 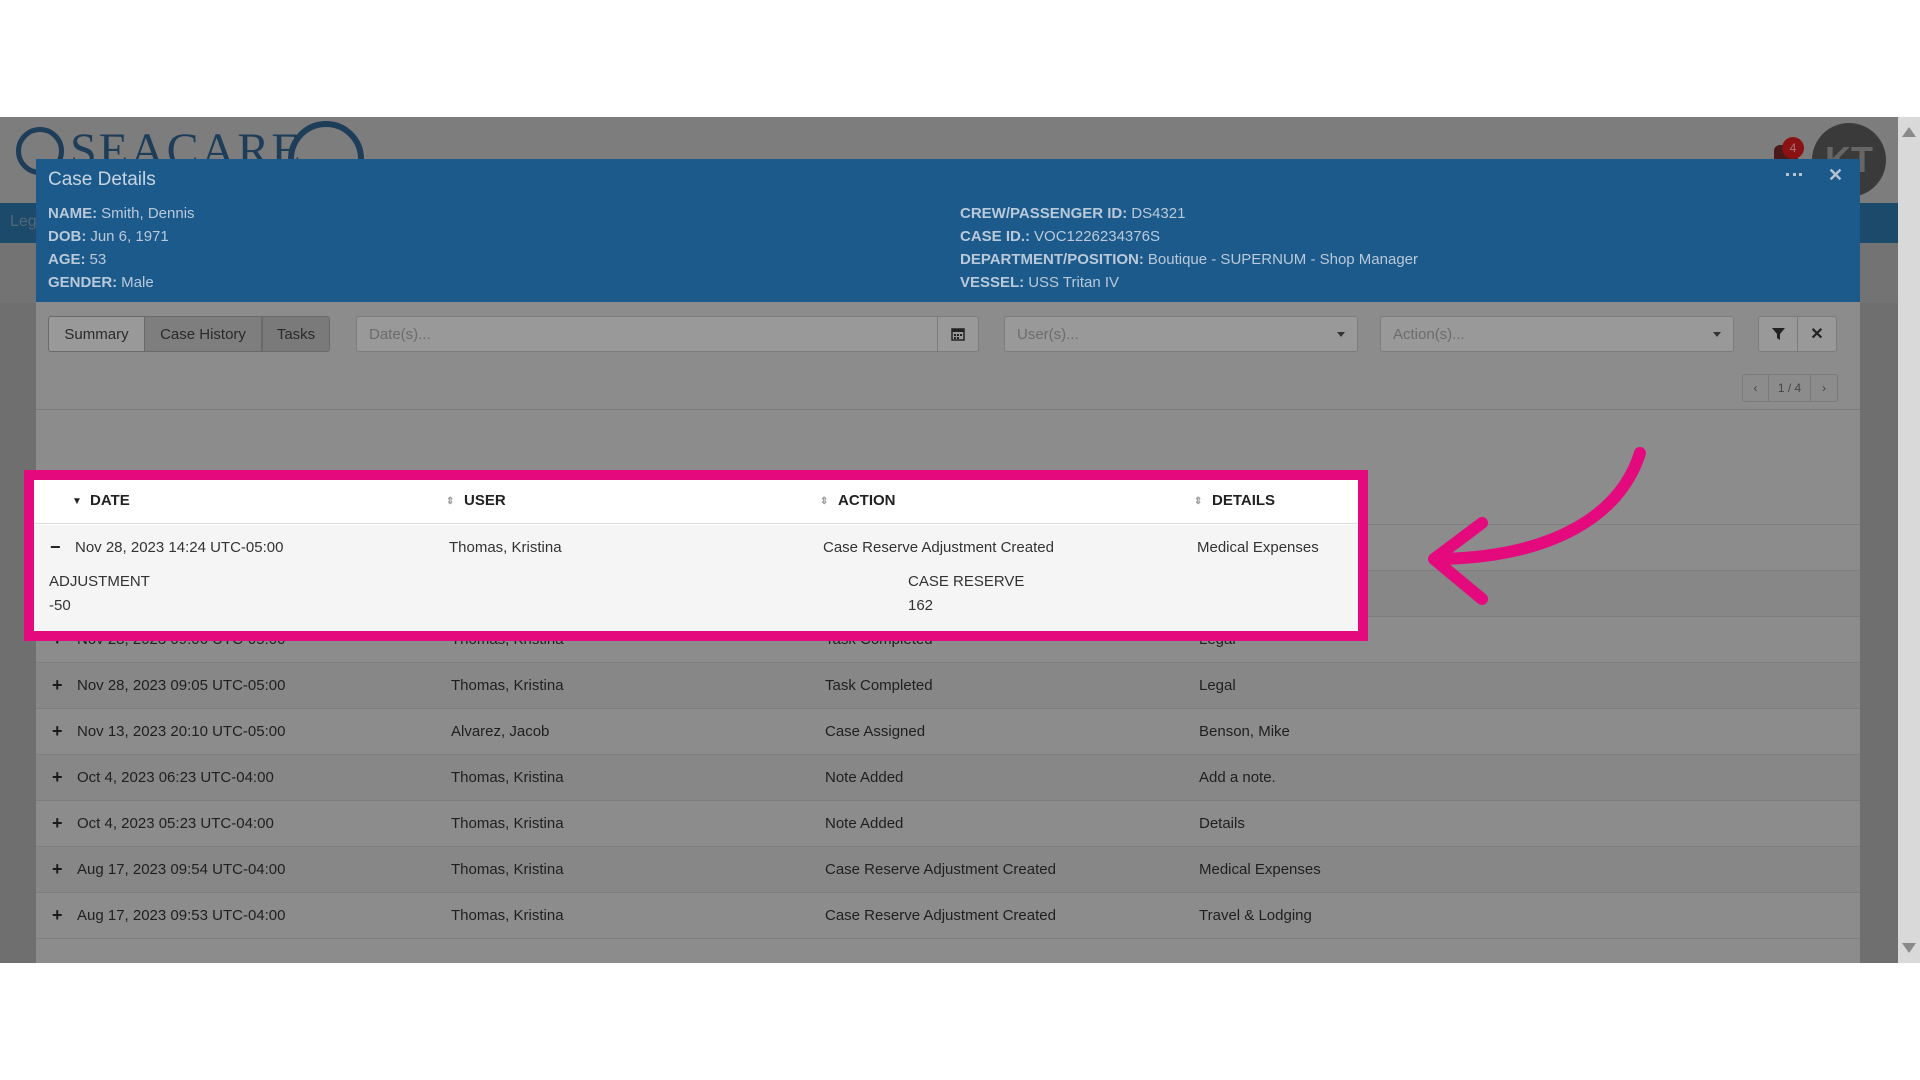 What do you see at coordinates (181, 731) in the screenshot?
I see `row-date: Nov 13, 2023 20:10 UTC-05:00` at bounding box center [181, 731].